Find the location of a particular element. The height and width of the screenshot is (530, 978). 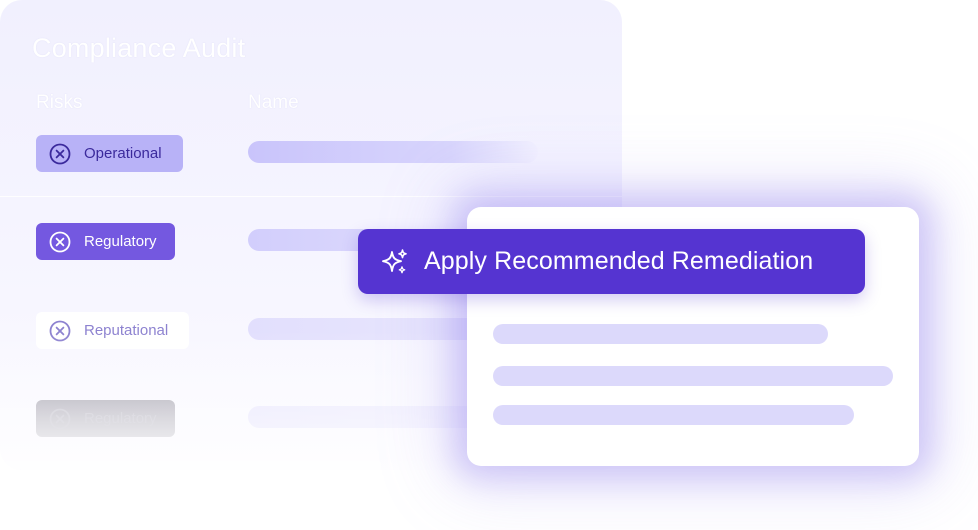

risk-badge-regulatory-disabled: Regulatory is located at coordinates (105, 418).